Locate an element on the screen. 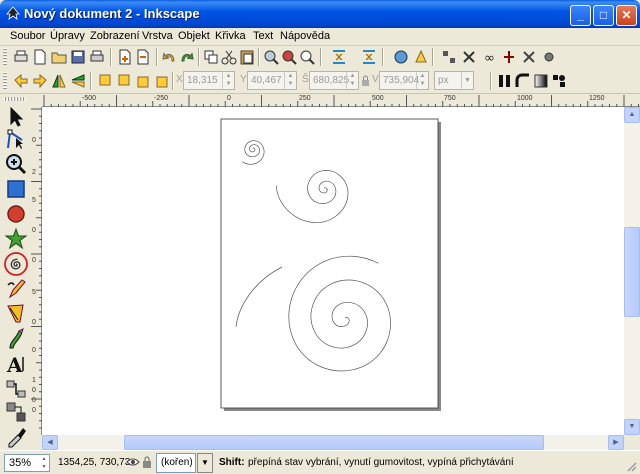 This screenshot has height=474, width=640. settings-icon is located at coordinates (549, 57).